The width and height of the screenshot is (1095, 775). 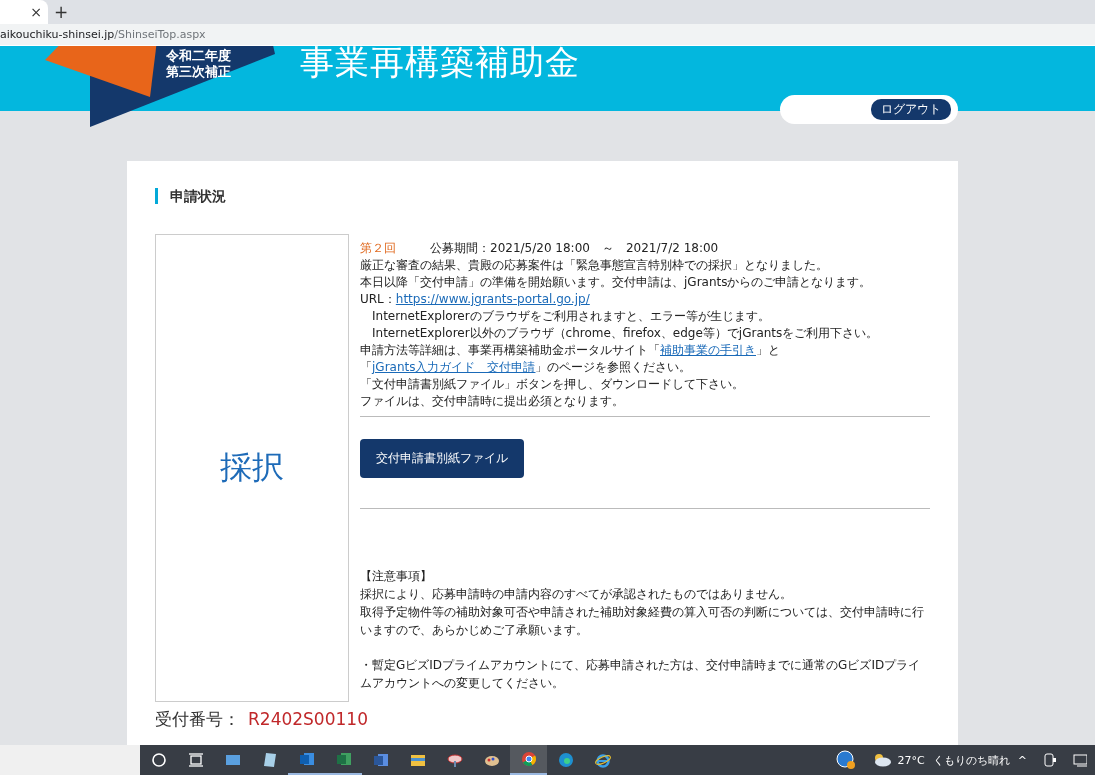 What do you see at coordinates (1050, 760) in the screenshot?
I see `device-icon` at bounding box center [1050, 760].